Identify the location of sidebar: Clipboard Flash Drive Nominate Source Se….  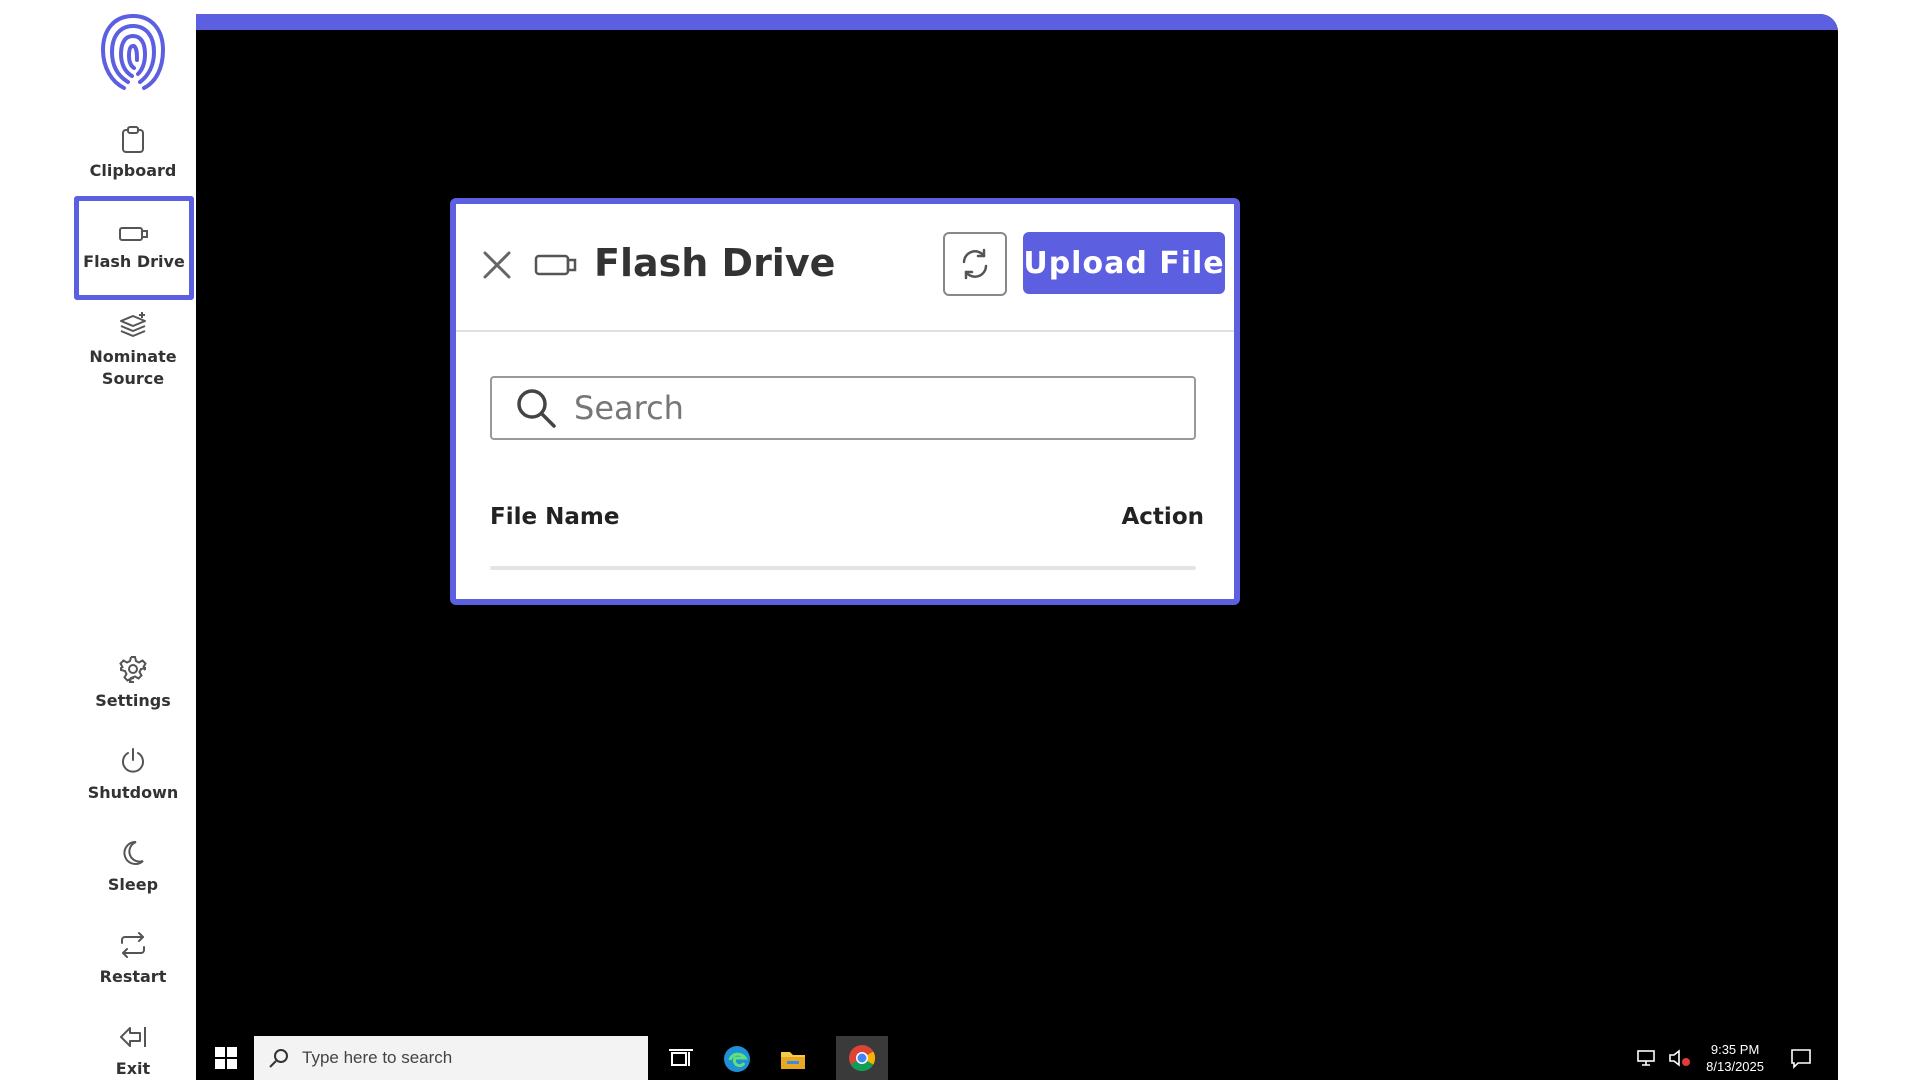
(98, 540).